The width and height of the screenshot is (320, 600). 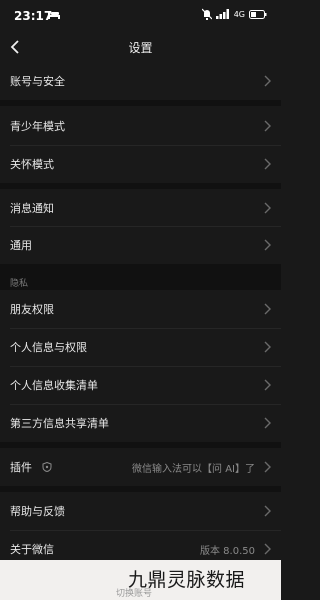 What do you see at coordinates (47, 467) in the screenshot?
I see `shield-icon` at bounding box center [47, 467].